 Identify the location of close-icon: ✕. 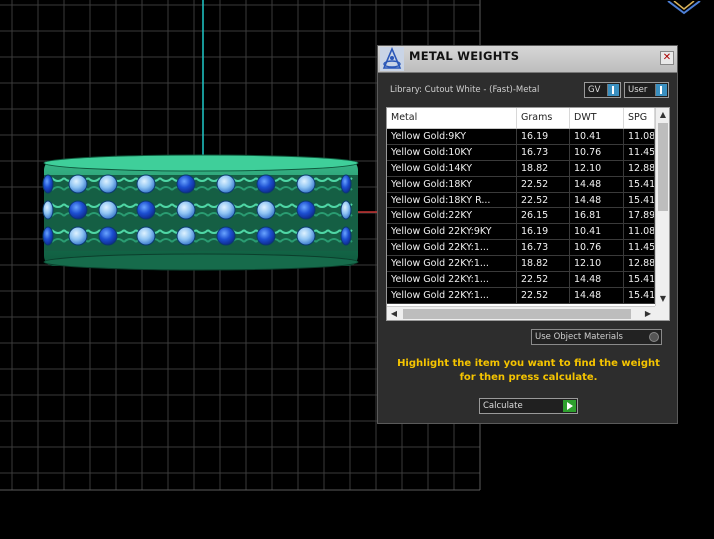
(667, 57).